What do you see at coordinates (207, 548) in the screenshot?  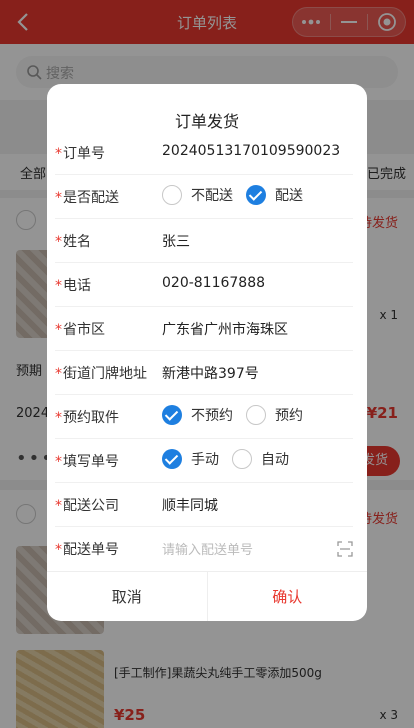 I see `tracking-input: 请输入配送单号` at bounding box center [207, 548].